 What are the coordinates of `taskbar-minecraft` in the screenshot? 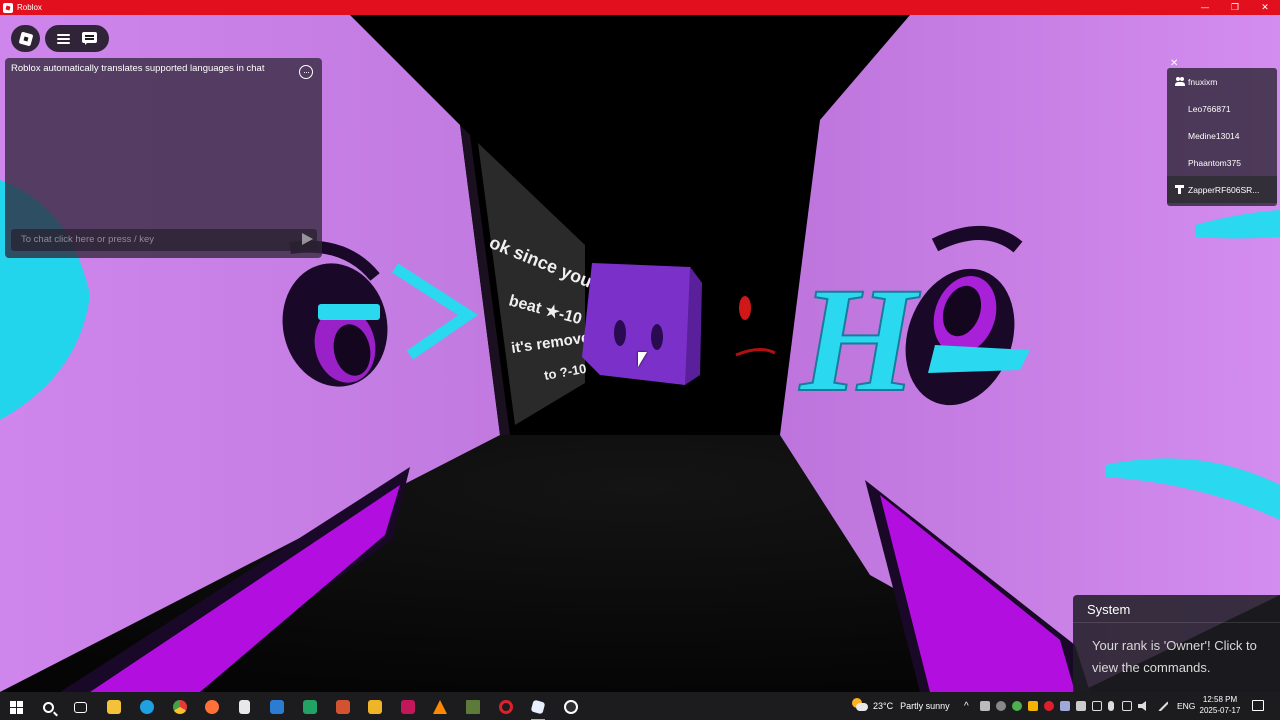 It's located at (473, 707).